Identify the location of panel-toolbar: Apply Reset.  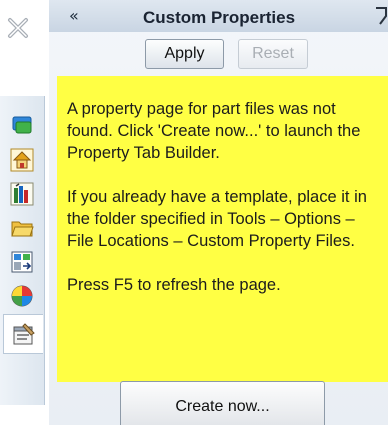
(218, 54).